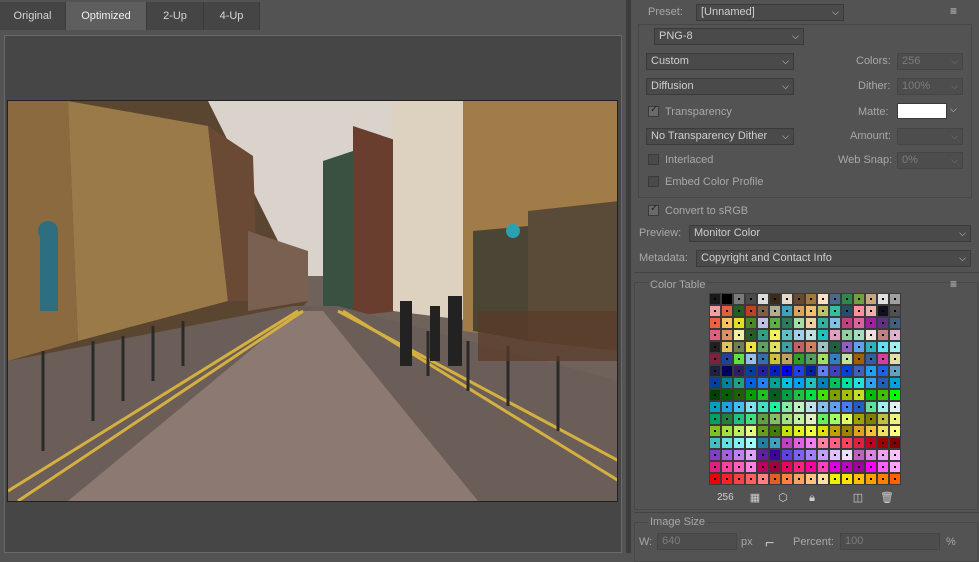 The image size is (979, 562). Describe the element at coordinates (887, 498) in the screenshot. I see `trash-icon: 🗑︎` at that location.